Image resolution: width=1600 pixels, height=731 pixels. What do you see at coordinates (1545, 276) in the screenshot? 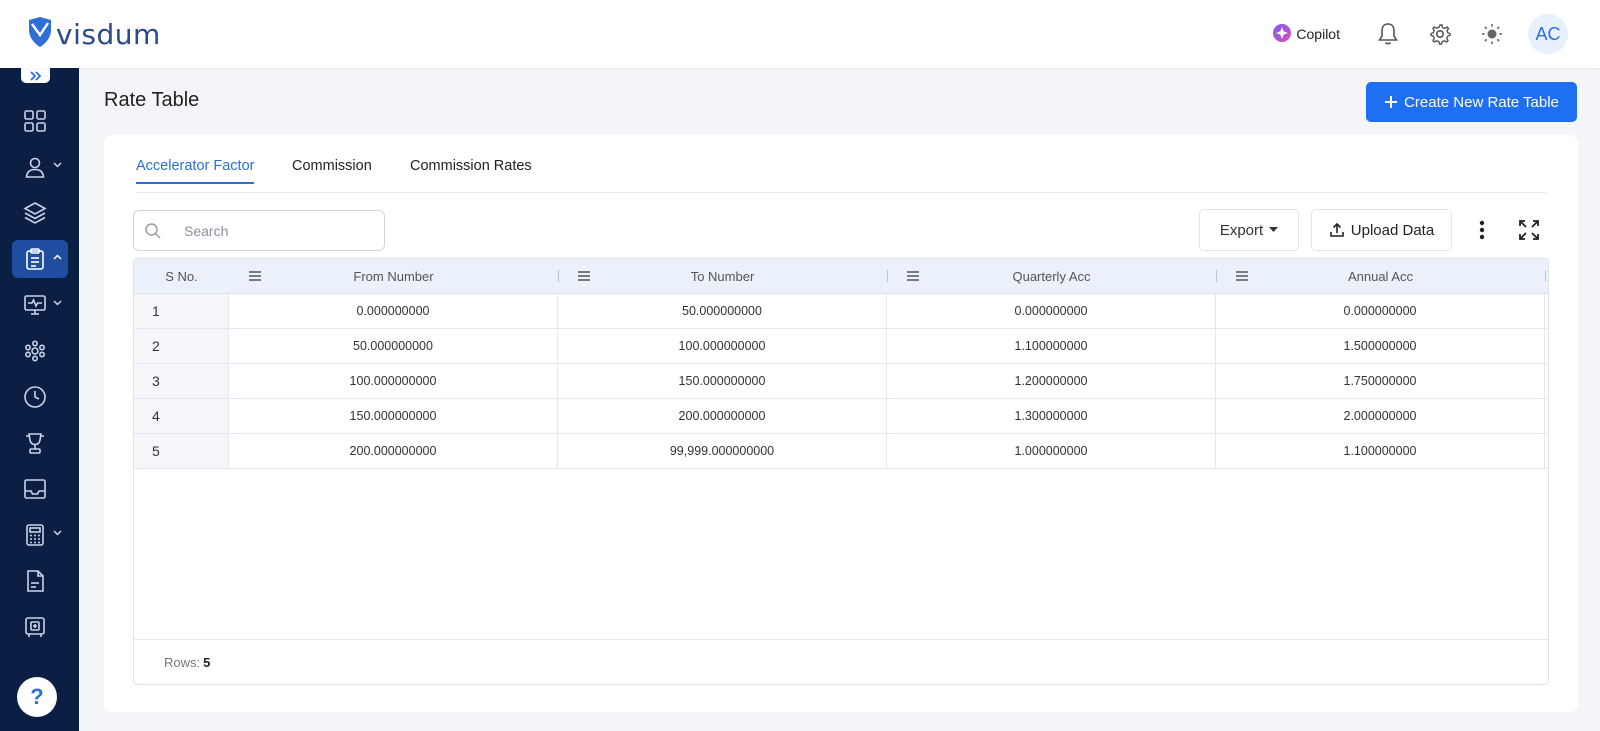
I see `column-resize-handle` at bounding box center [1545, 276].